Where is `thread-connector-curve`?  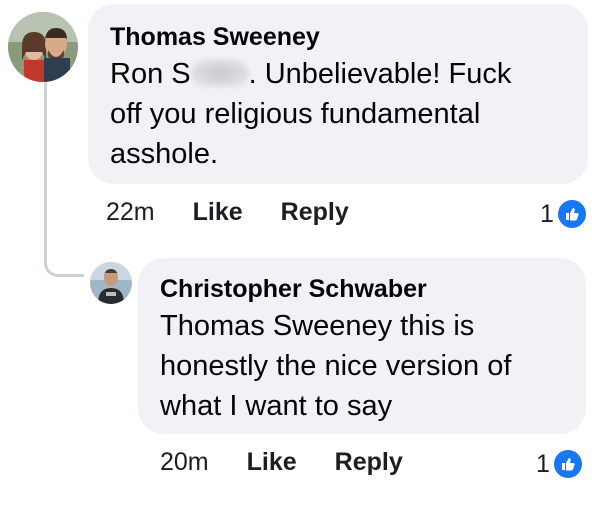
thread-connector-curve is located at coordinates (64, 266).